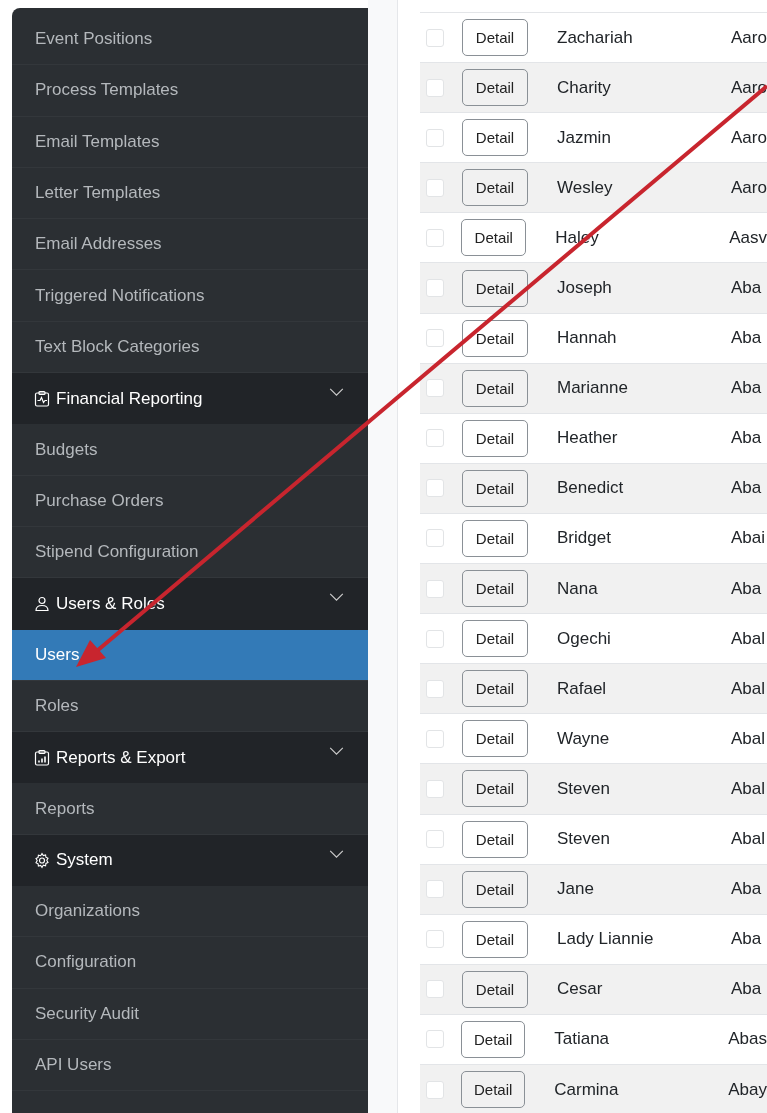 The height and width of the screenshot is (1113, 767). What do you see at coordinates (42, 604) in the screenshot?
I see `person-icon` at bounding box center [42, 604].